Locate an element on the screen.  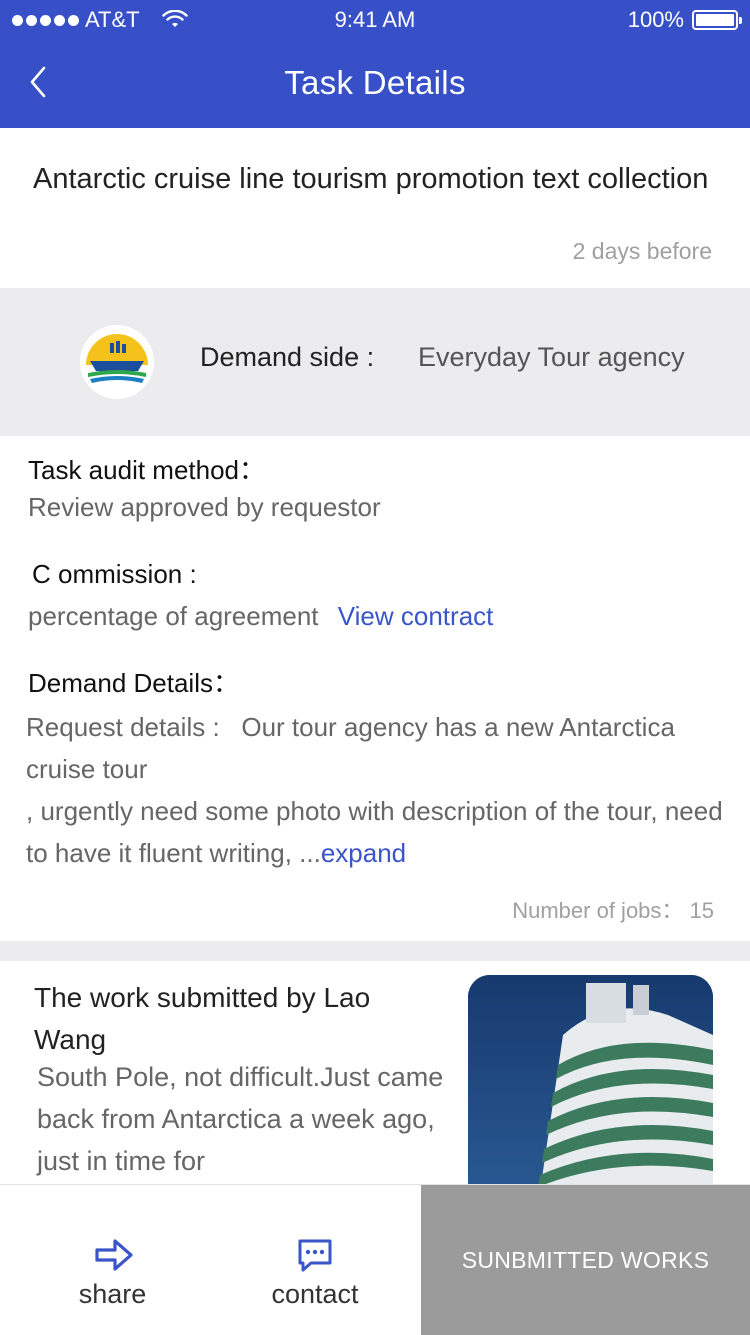
demand-side-label: Demand side : is located at coordinates (287, 357).